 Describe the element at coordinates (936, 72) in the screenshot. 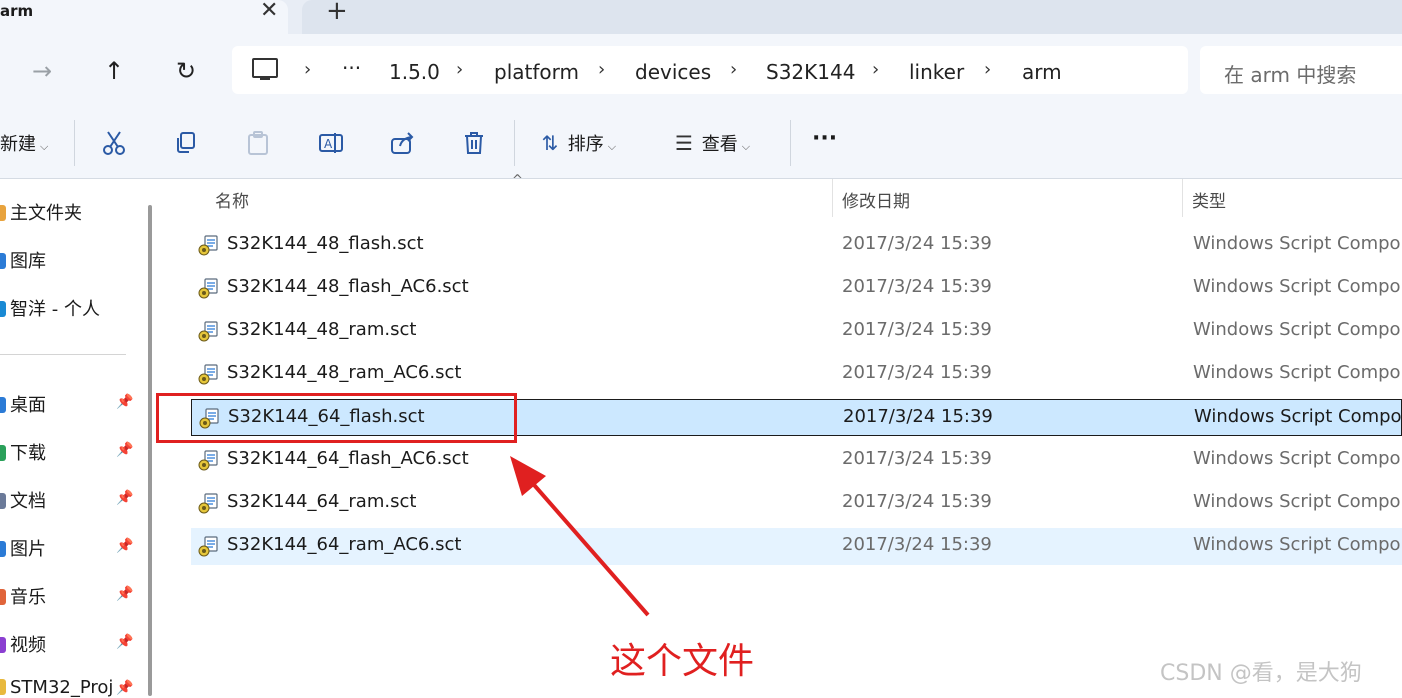

I see `breadcrumb-linker: linker` at that location.